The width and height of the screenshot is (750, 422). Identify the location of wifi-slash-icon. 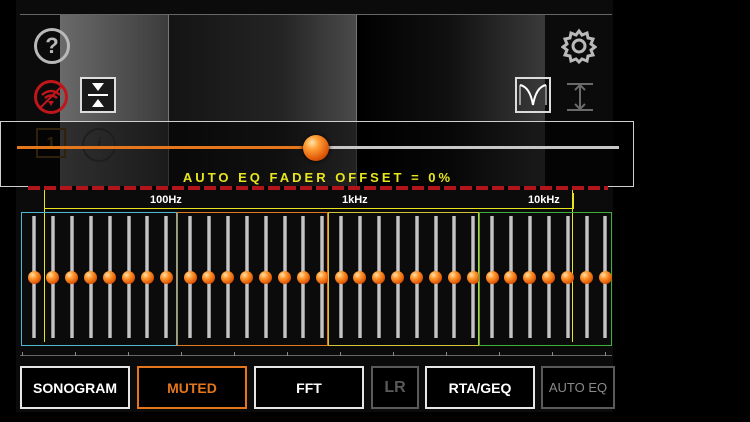
(51, 97).